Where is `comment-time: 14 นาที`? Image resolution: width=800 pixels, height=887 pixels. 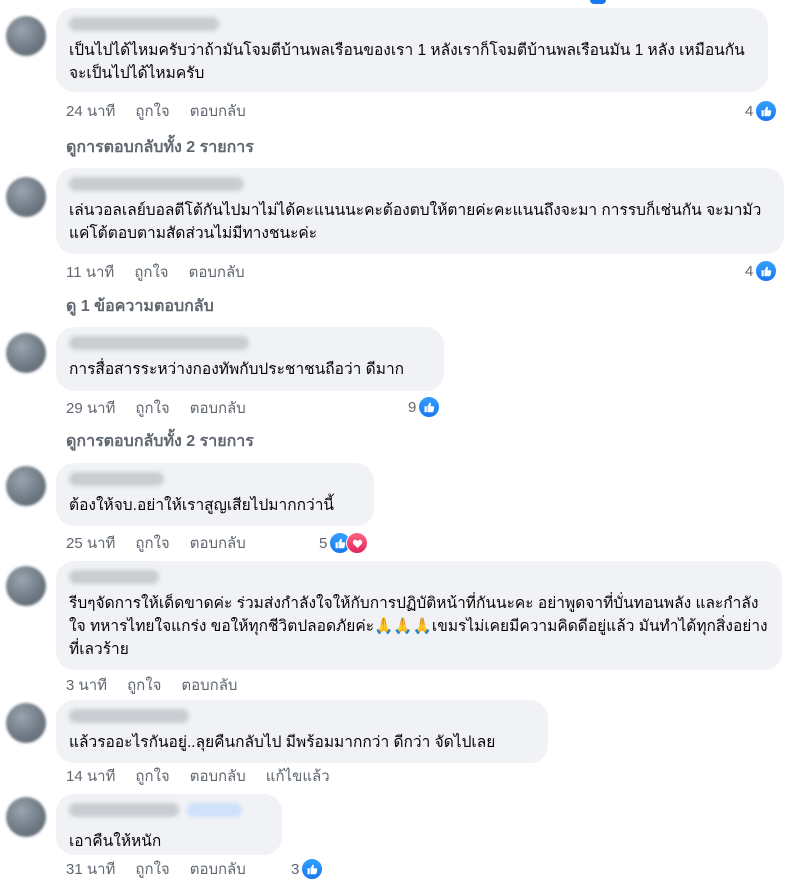 comment-time: 14 นาที is located at coordinates (90, 776).